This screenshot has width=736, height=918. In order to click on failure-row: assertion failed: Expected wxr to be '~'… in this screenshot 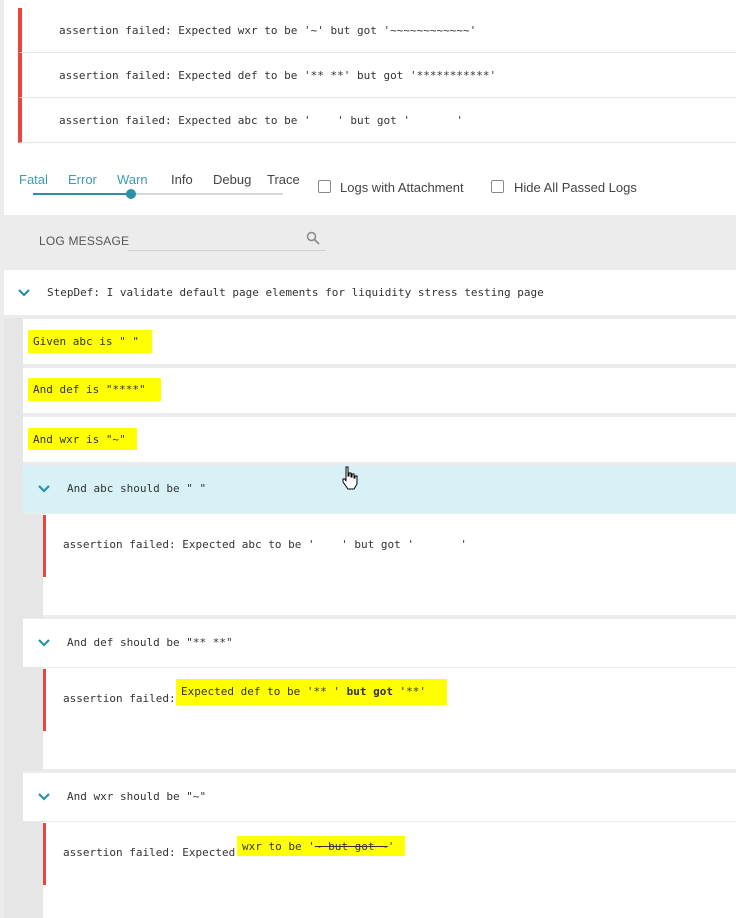, I will do `click(377, 30)`.